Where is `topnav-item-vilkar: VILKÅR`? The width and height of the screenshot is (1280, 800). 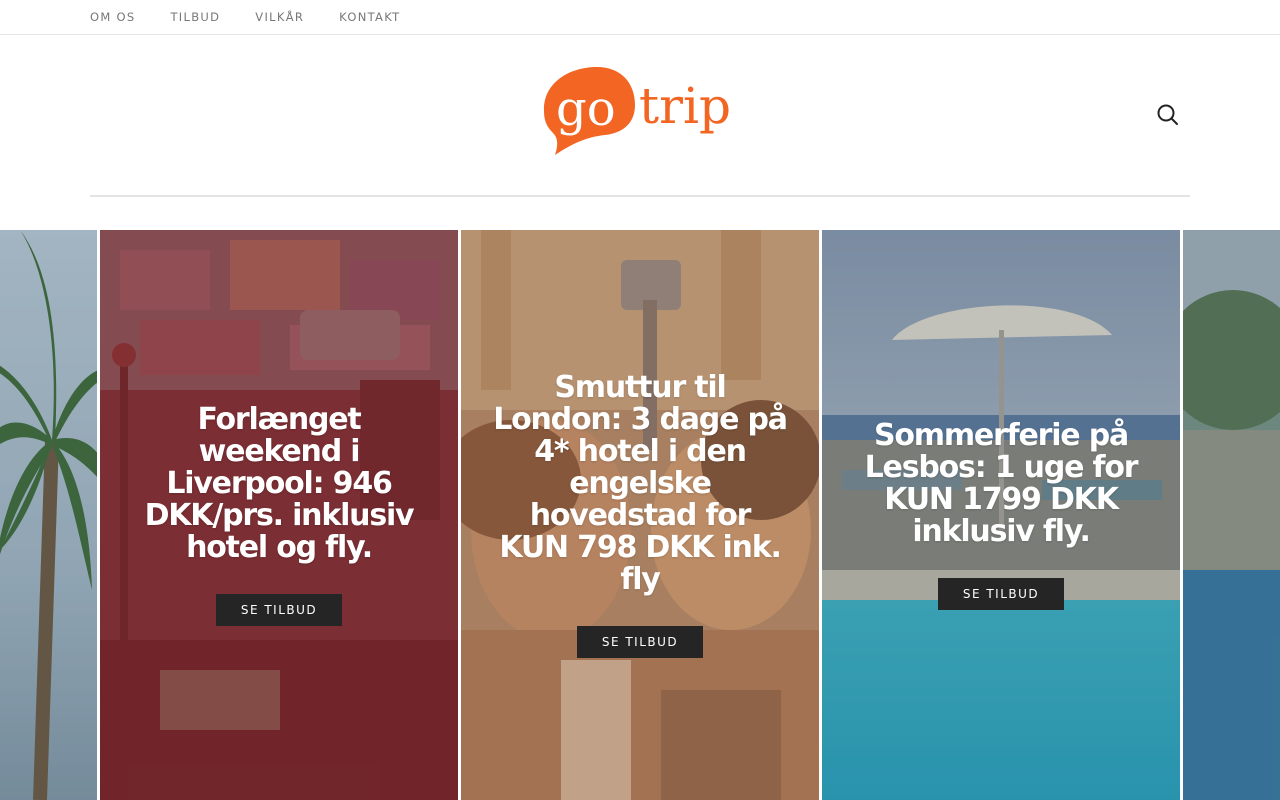 topnav-item-vilkar: VILKÅR is located at coordinates (279, 17).